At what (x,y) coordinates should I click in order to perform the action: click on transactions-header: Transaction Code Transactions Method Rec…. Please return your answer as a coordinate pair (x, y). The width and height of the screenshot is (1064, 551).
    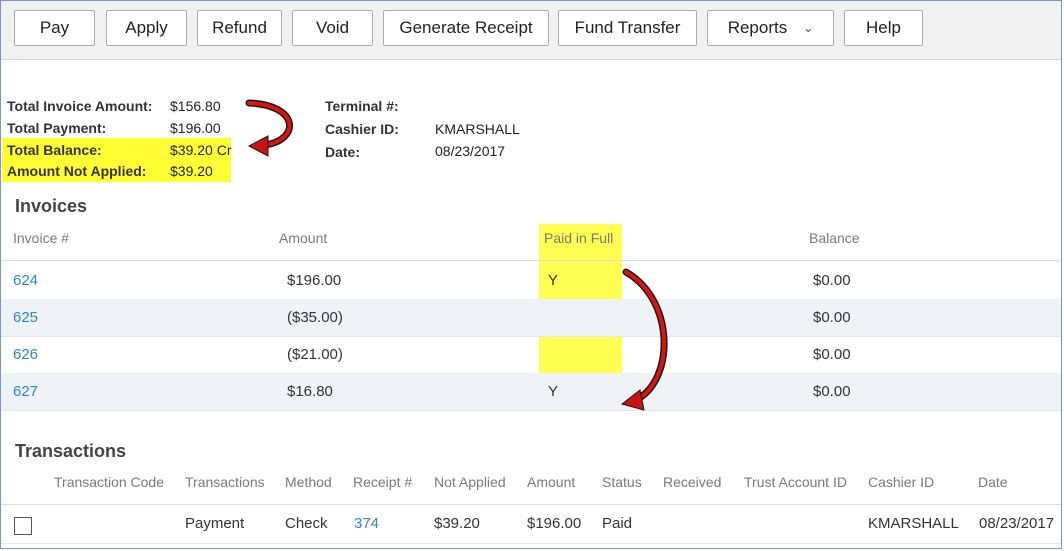
    Looking at the image, I should click on (531, 484).